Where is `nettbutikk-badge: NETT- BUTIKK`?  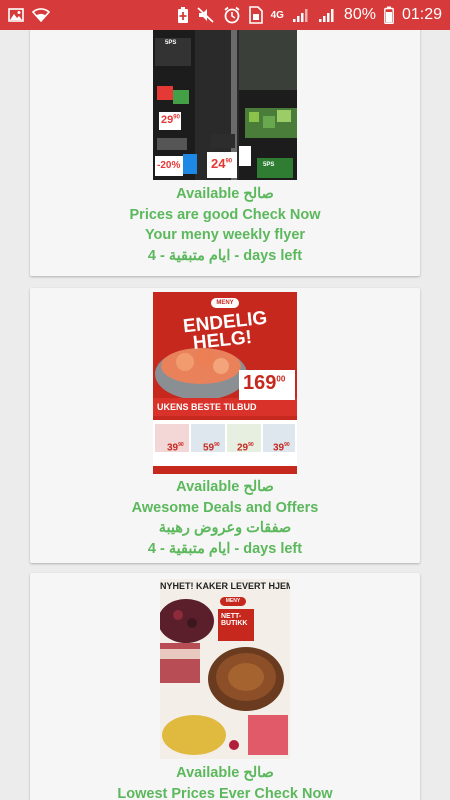
nettbutikk-badge: NETT- BUTIKK is located at coordinates (236, 625).